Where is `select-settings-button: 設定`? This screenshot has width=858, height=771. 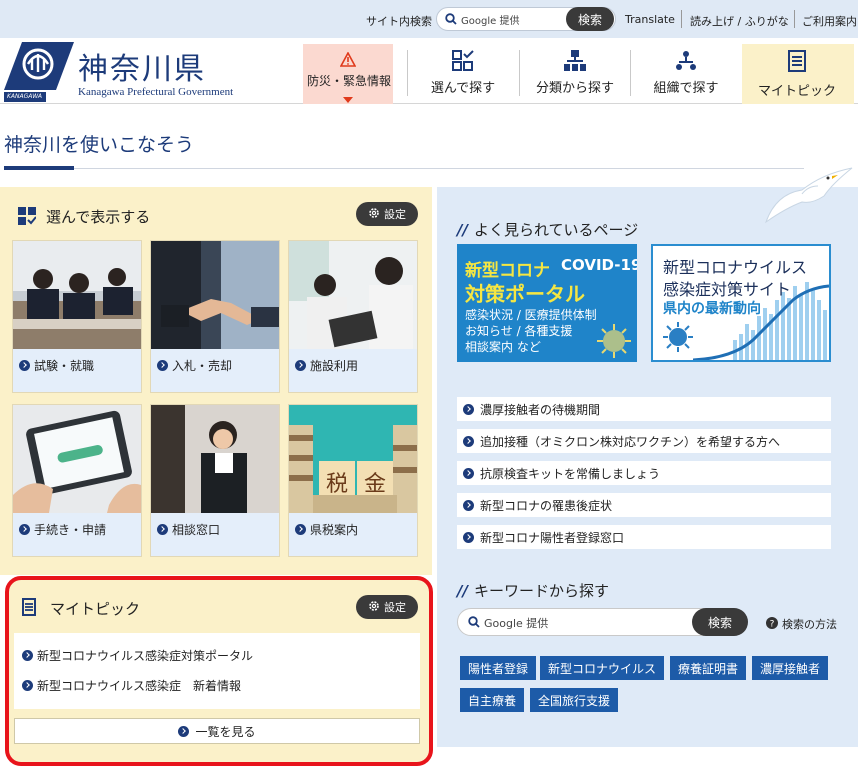
select-settings-button: 設定 is located at coordinates (387, 214).